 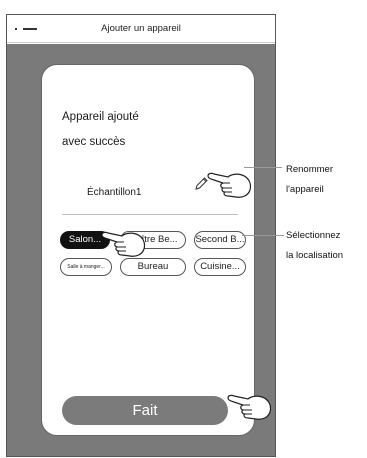 What do you see at coordinates (315, 255) in the screenshot?
I see `callout-location-line2: la localisation` at bounding box center [315, 255].